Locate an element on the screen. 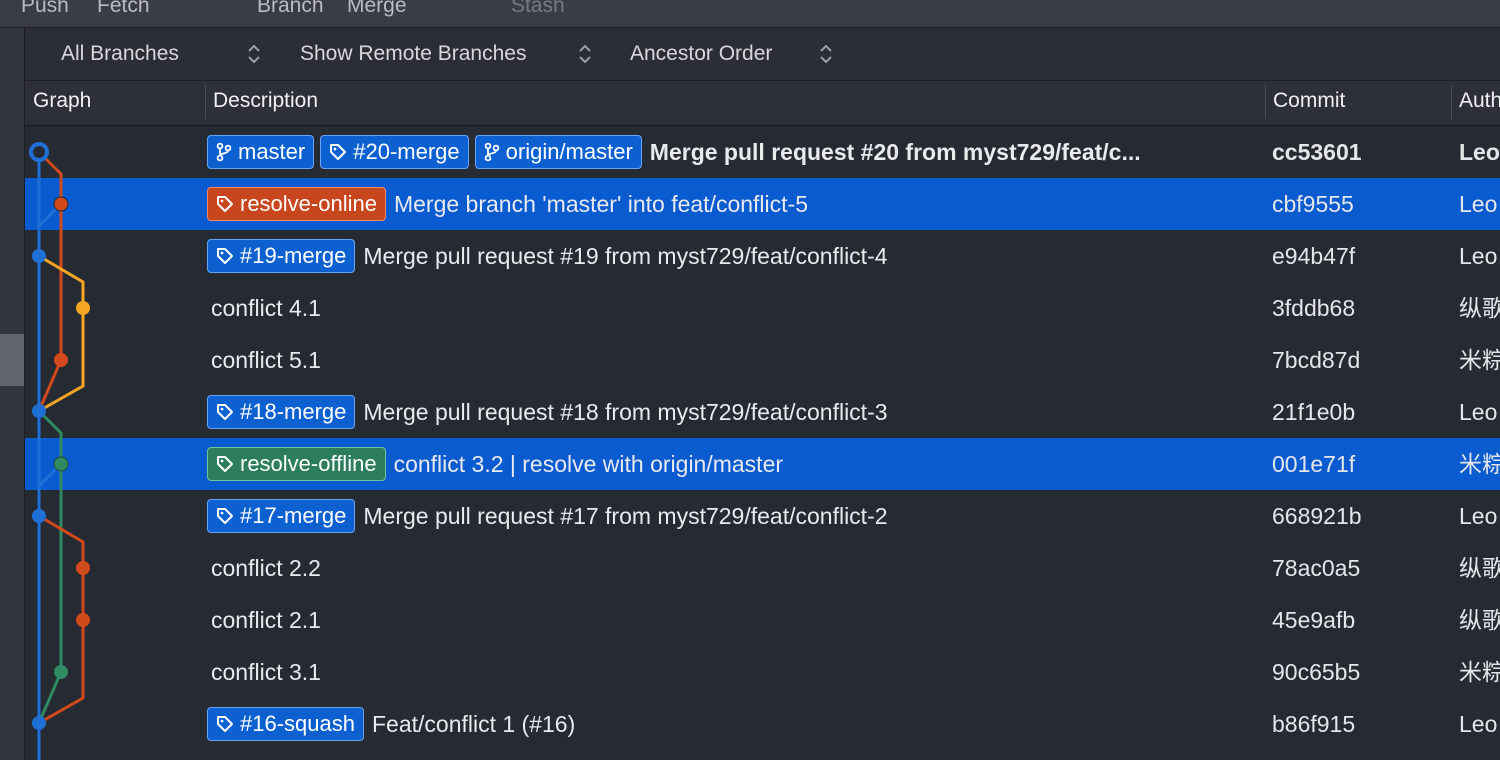  column-header: Graph Description Commit Auth is located at coordinates (762, 103).